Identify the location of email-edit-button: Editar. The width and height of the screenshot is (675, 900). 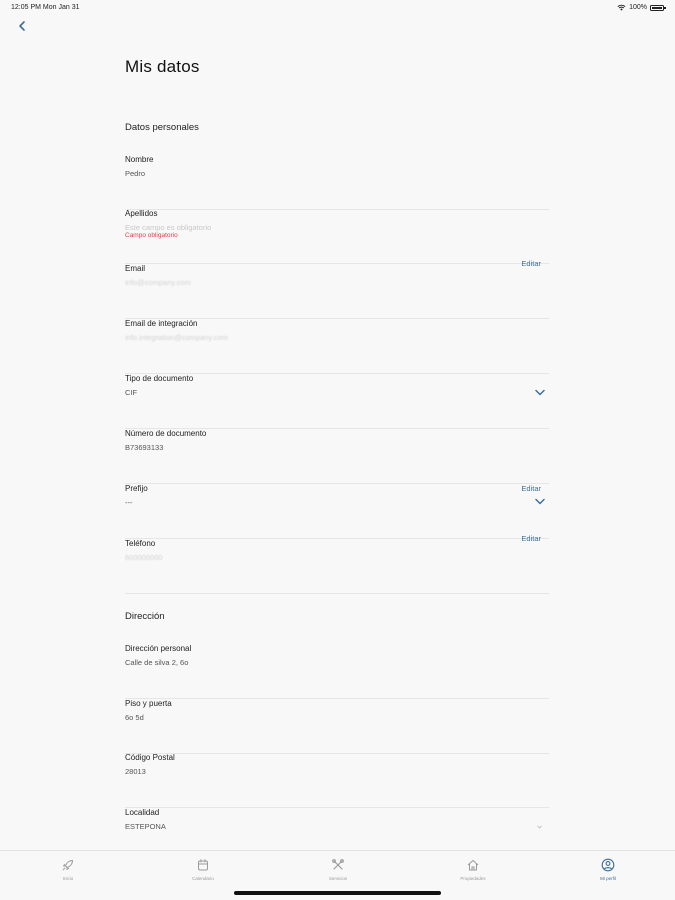
(531, 263).